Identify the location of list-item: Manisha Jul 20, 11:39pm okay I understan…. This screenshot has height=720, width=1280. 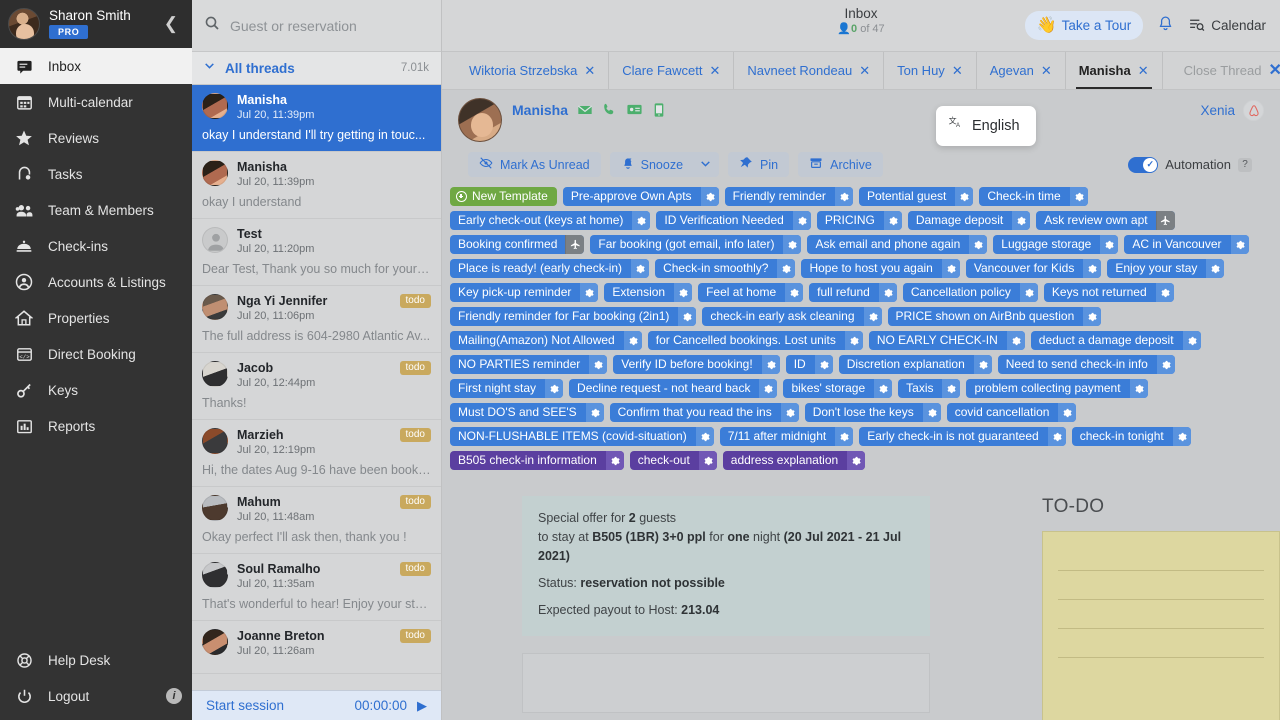
(316, 185).